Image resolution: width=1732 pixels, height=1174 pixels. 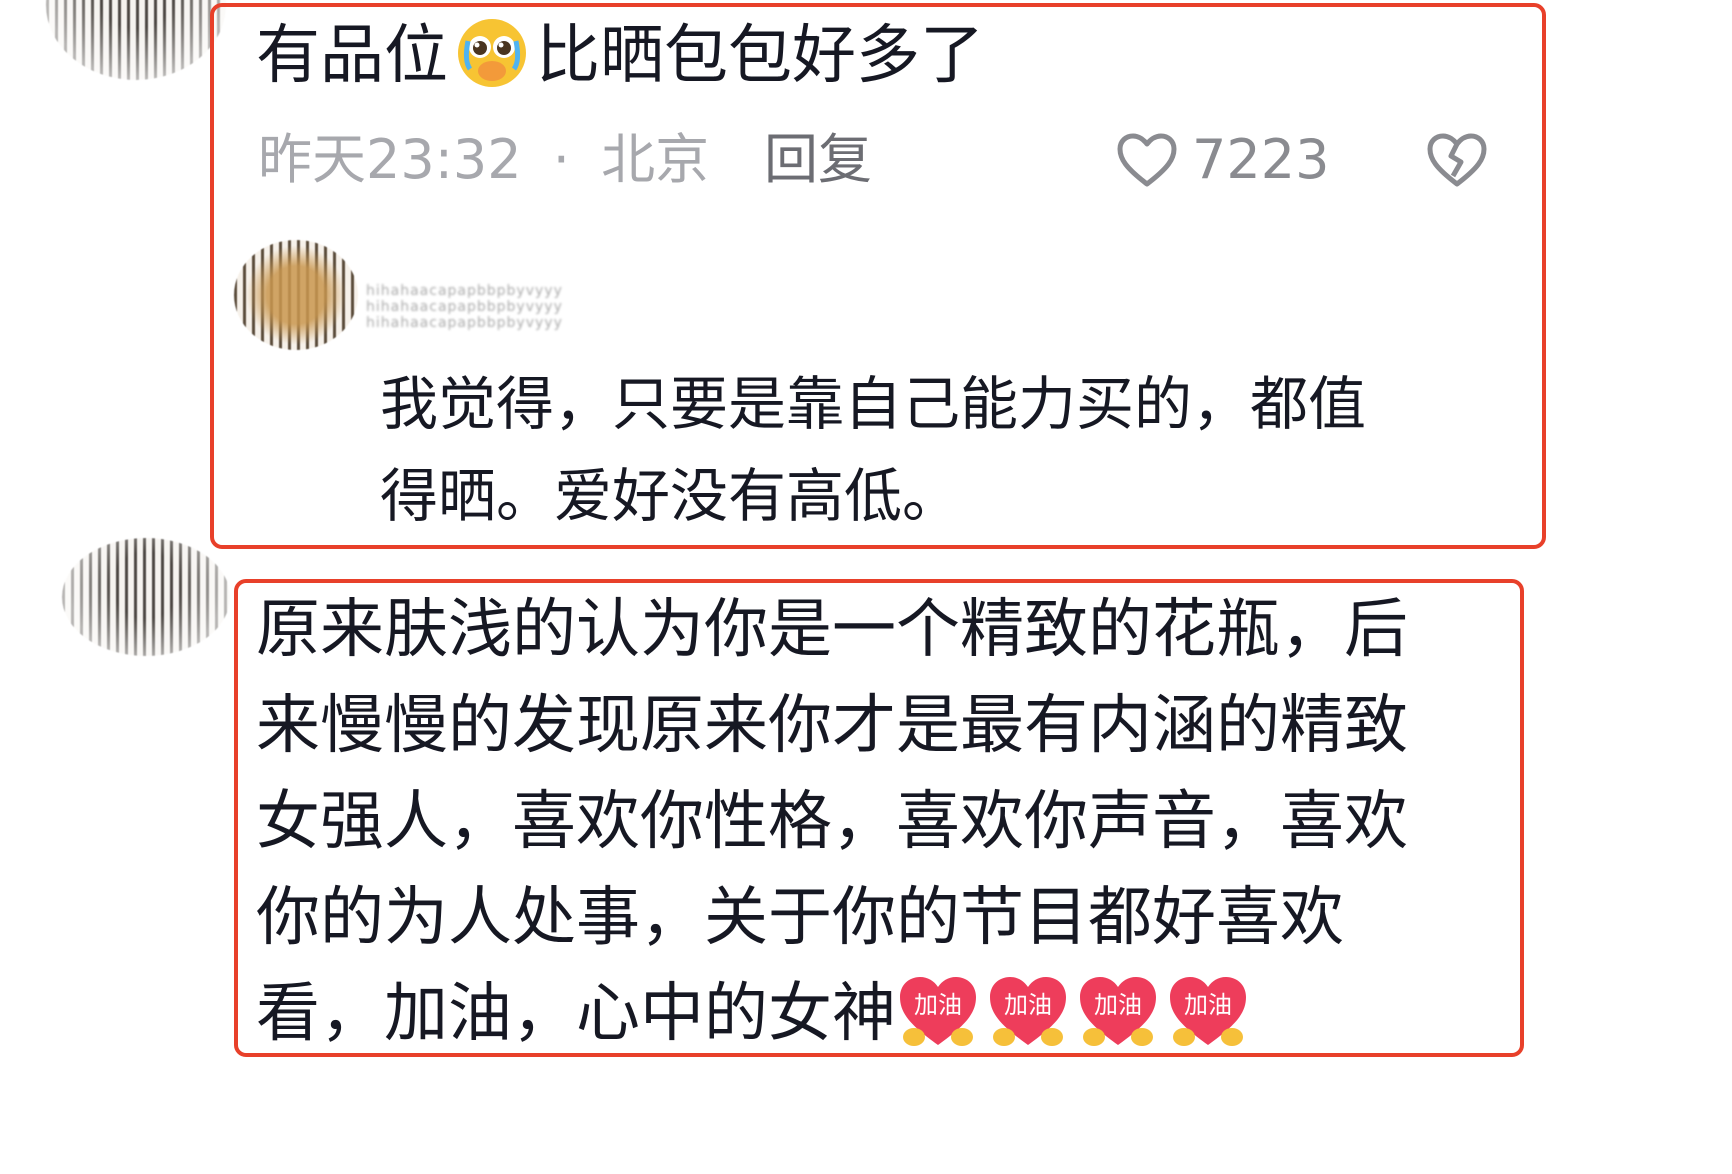 What do you see at coordinates (873, 450) in the screenshot?
I see `reply-text: 我觉得，只要是靠自己能力买的，都值 得晒。爱好没有高低。` at bounding box center [873, 450].